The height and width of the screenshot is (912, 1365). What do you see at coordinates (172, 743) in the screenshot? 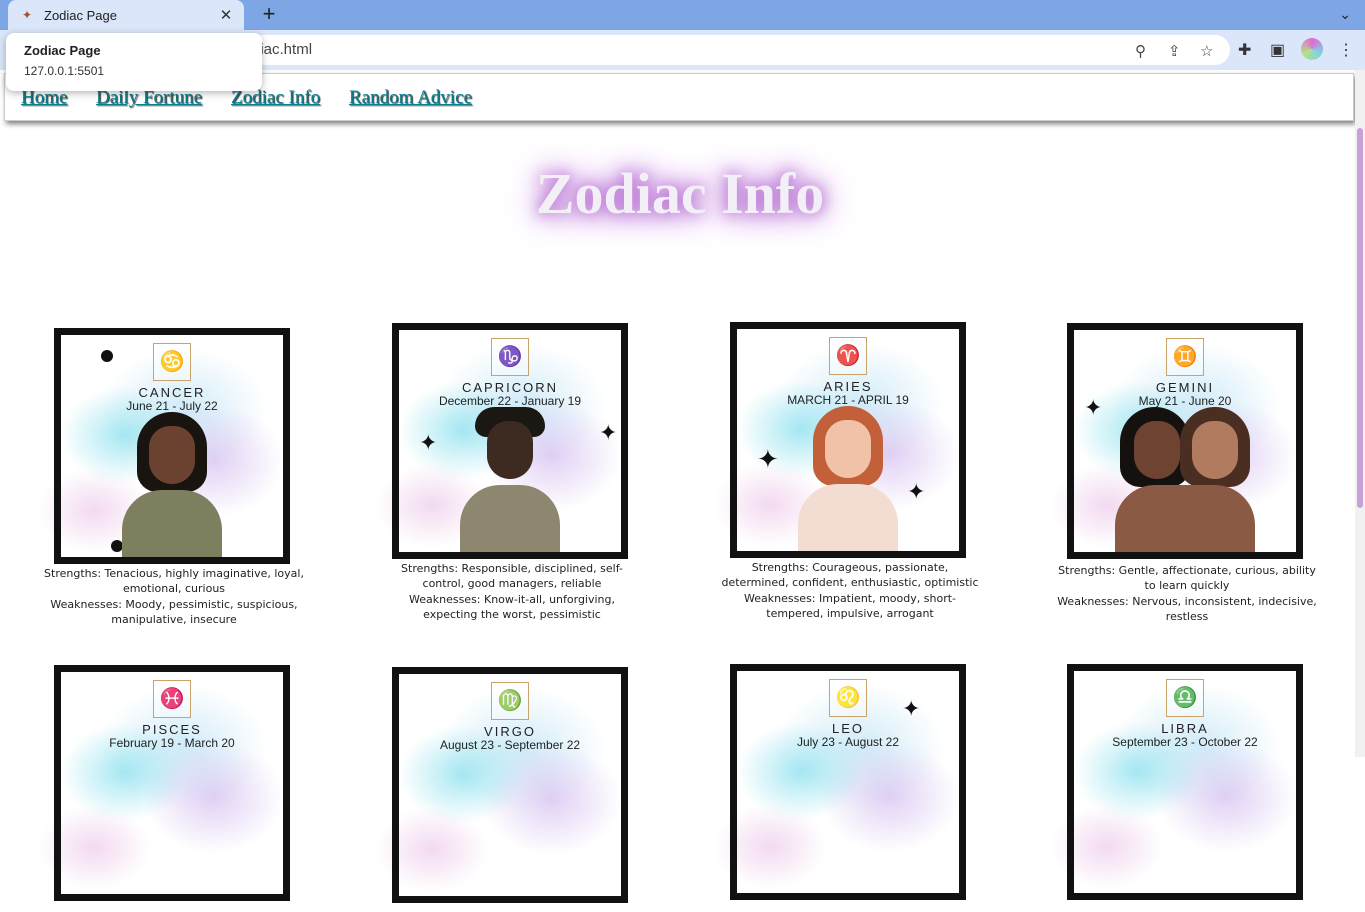
I see `sign-dates: February 19 - March 20` at bounding box center [172, 743].